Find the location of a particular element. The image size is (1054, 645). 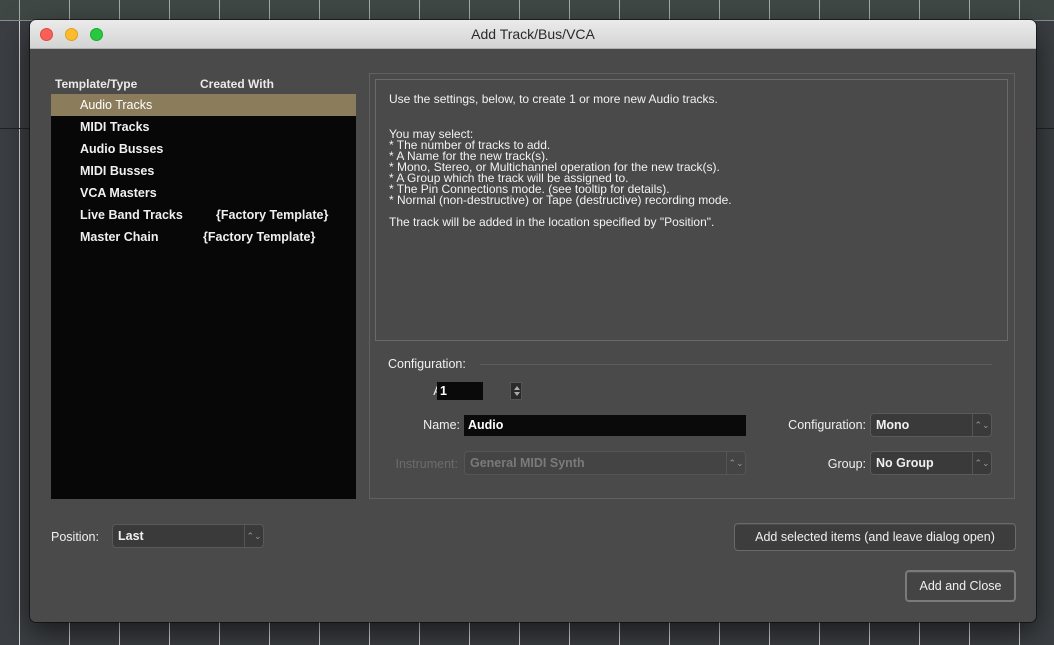

add-and-close-button: Add and Close is located at coordinates (960, 586).